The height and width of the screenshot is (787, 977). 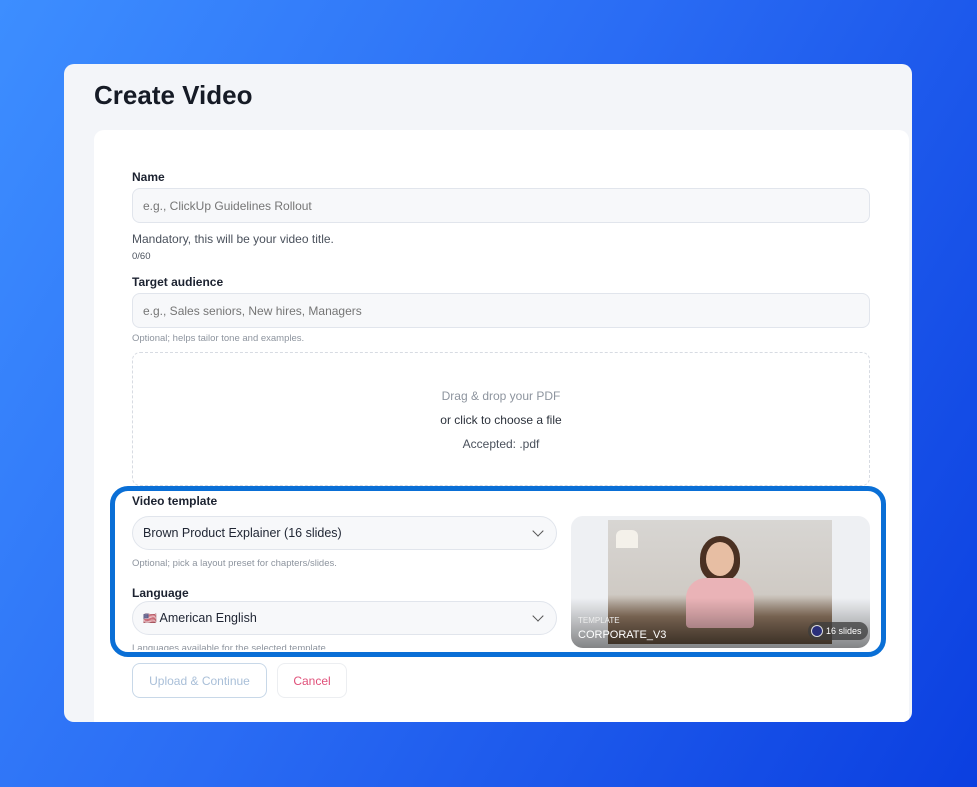 What do you see at coordinates (242, 533) in the screenshot?
I see `template-value: Brown Product Explainer (16 slides)` at bounding box center [242, 533].